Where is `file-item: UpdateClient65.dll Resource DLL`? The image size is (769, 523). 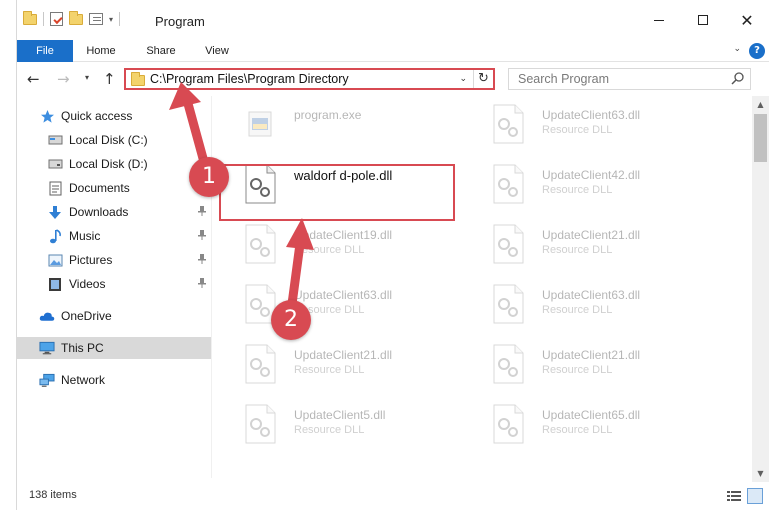
file-item: UpdateClient65.dll Resource DLL is located at coordinates (605, 424).